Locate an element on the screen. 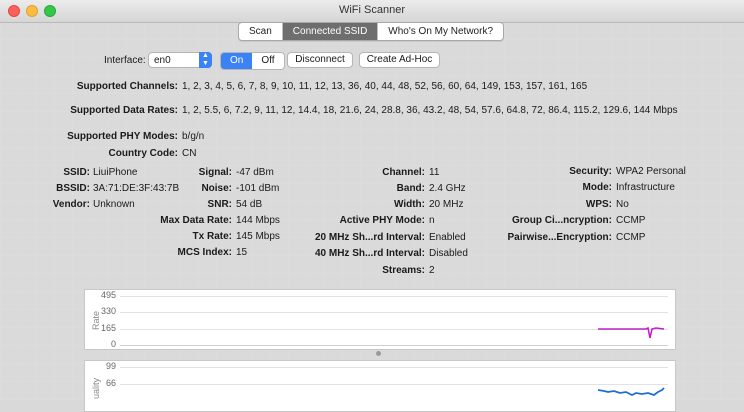 The image size is (744, 412). snr-value: 54 dB is located at coordinates (249, 204).